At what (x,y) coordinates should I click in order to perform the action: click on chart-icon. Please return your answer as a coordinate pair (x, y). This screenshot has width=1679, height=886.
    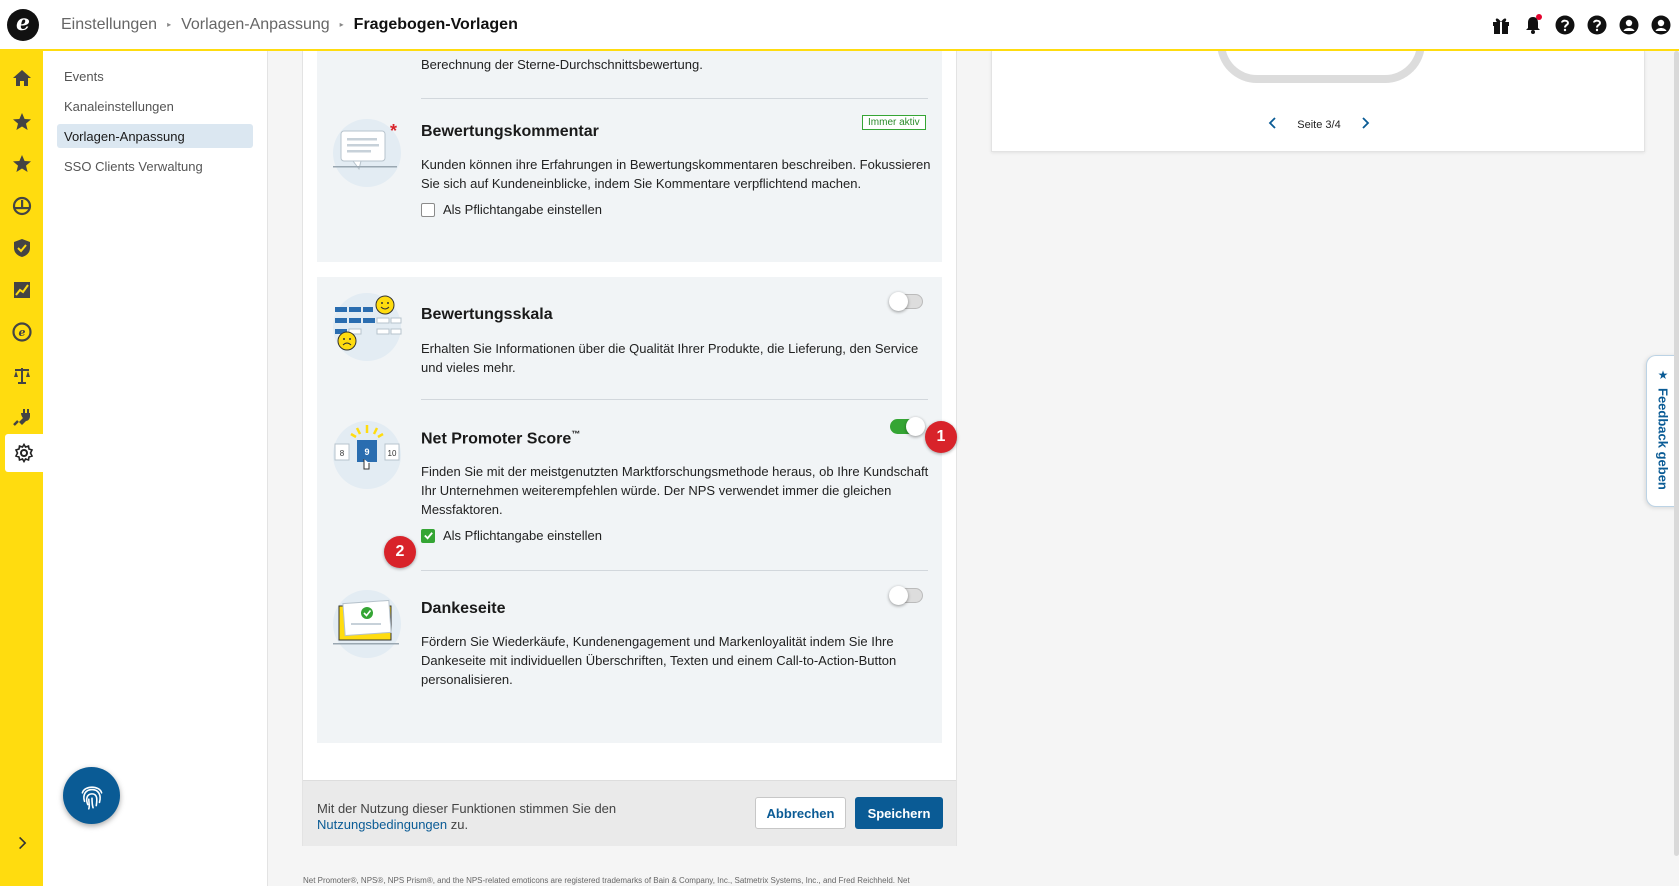
    Looking at the image, I should click on (21, 290).